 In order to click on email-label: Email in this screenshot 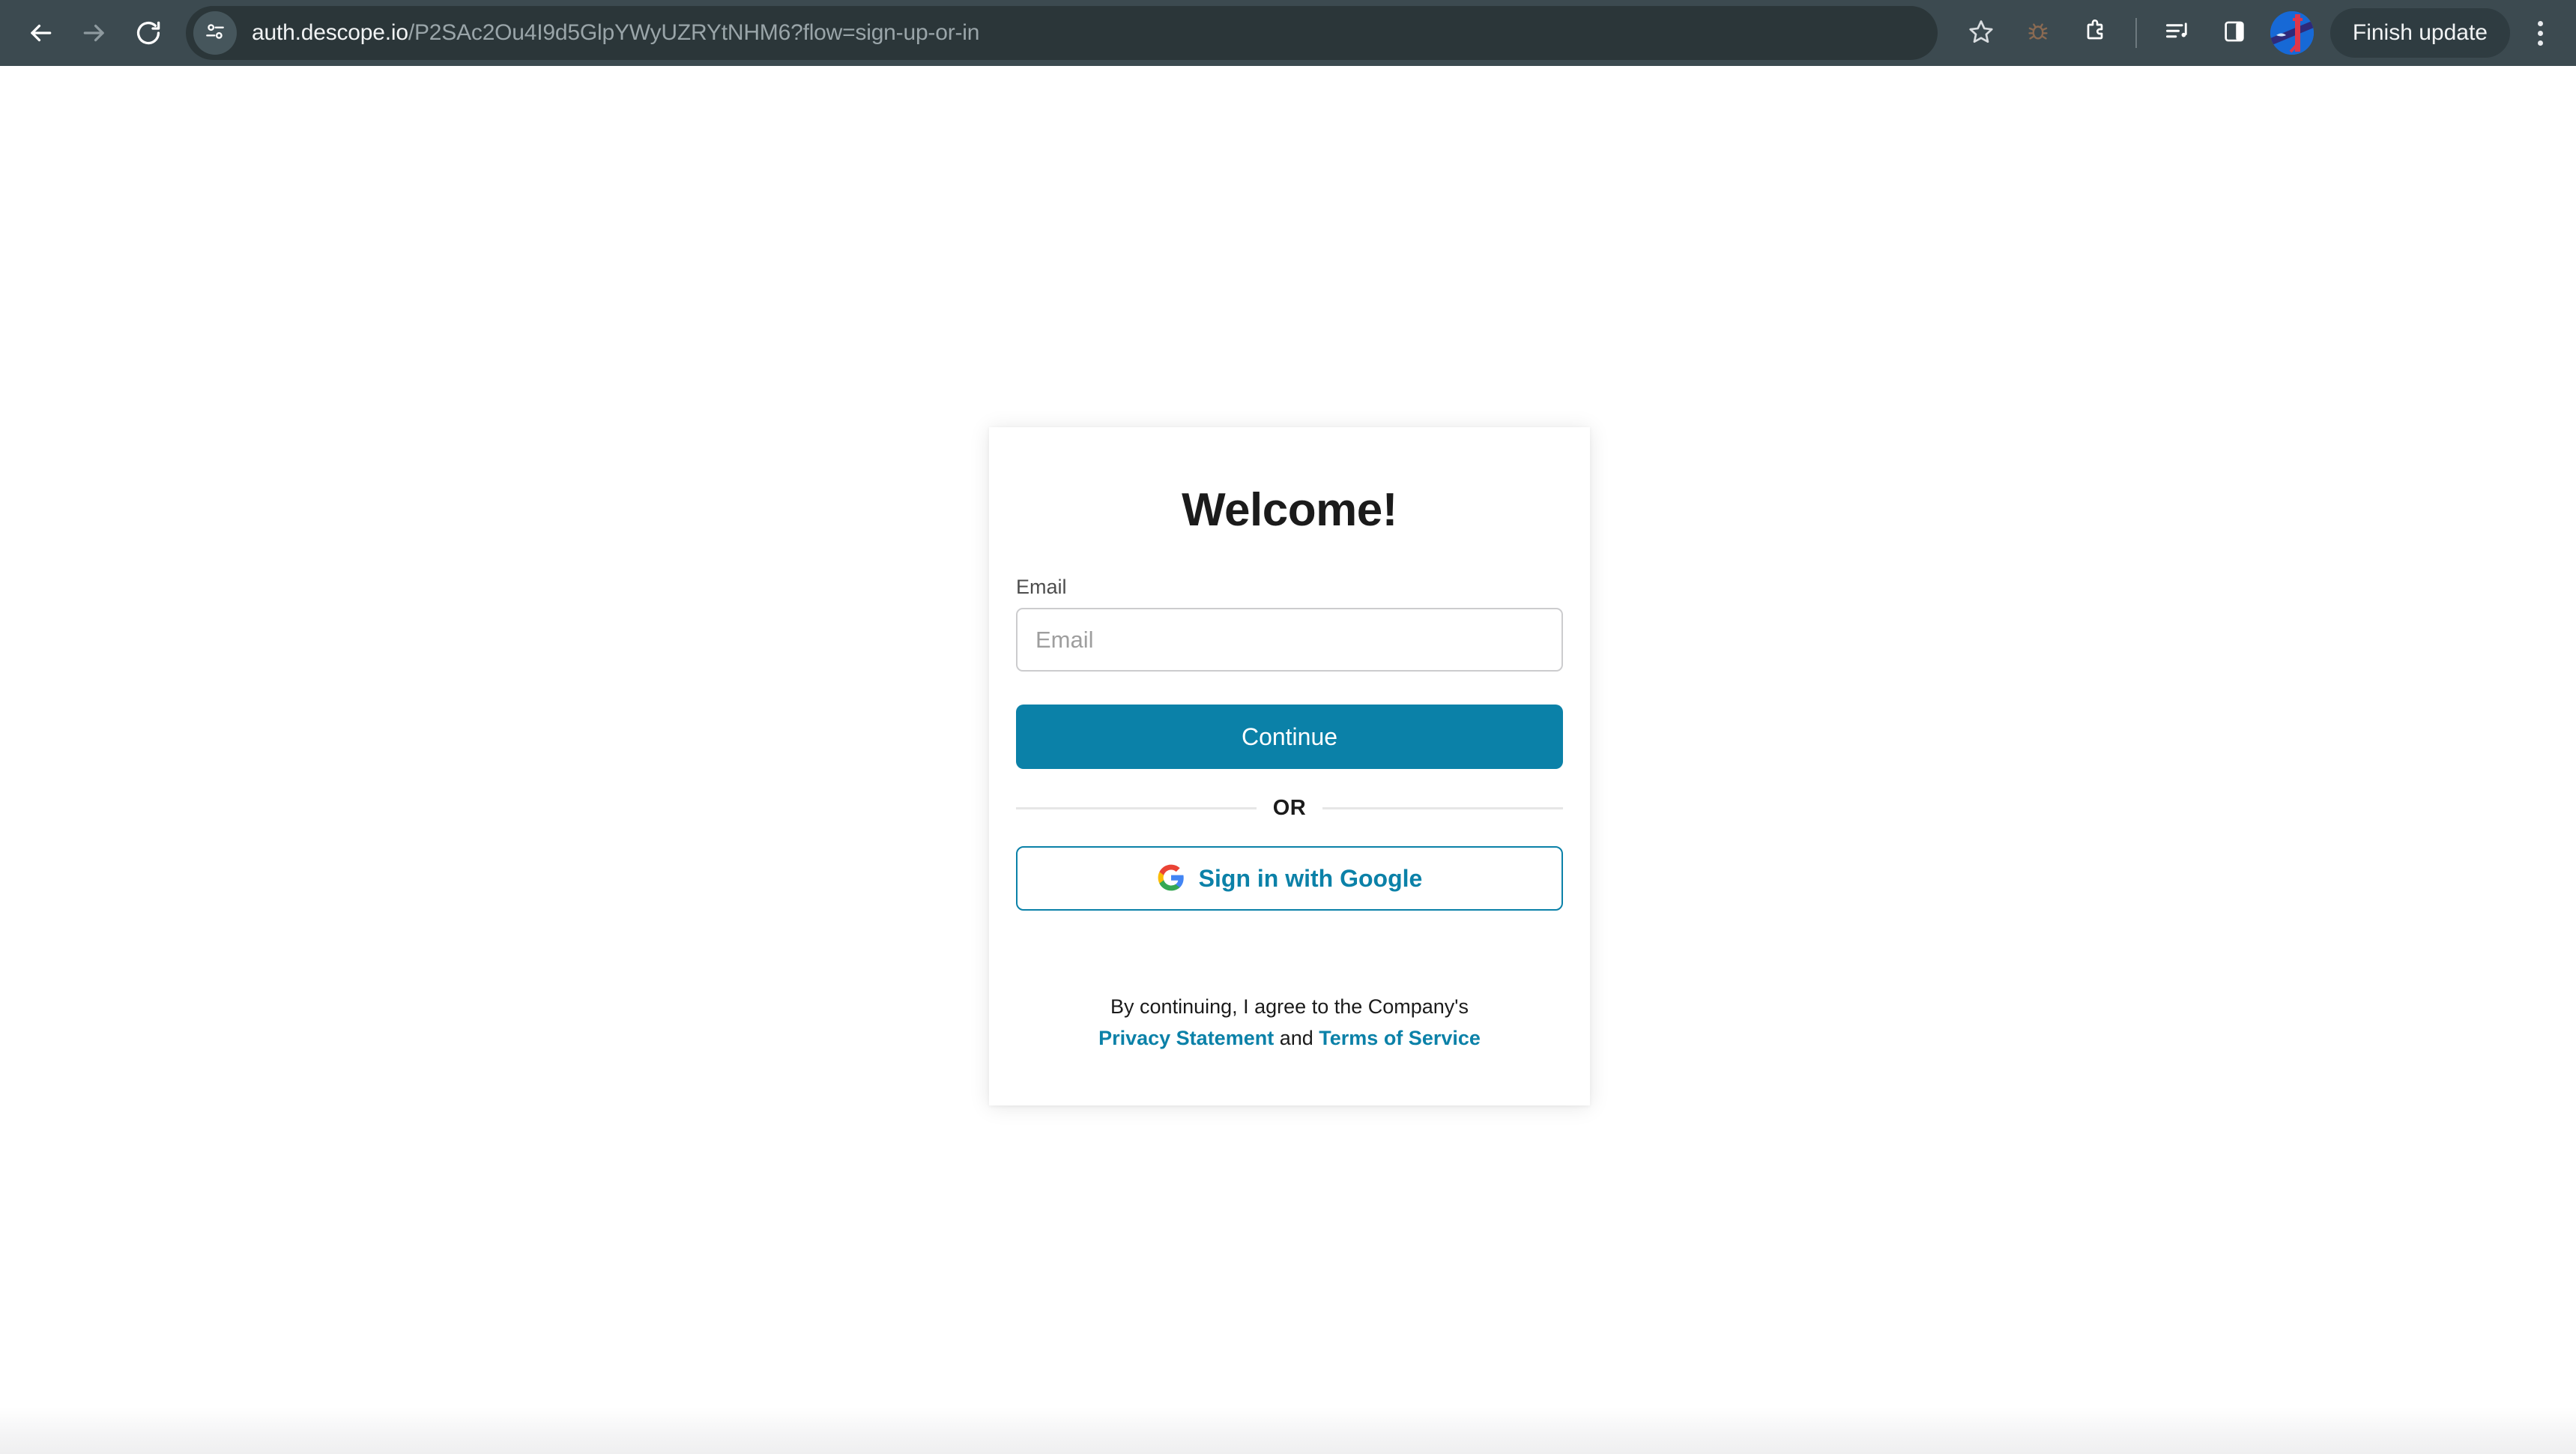, I will do `click(1041, 587)`.